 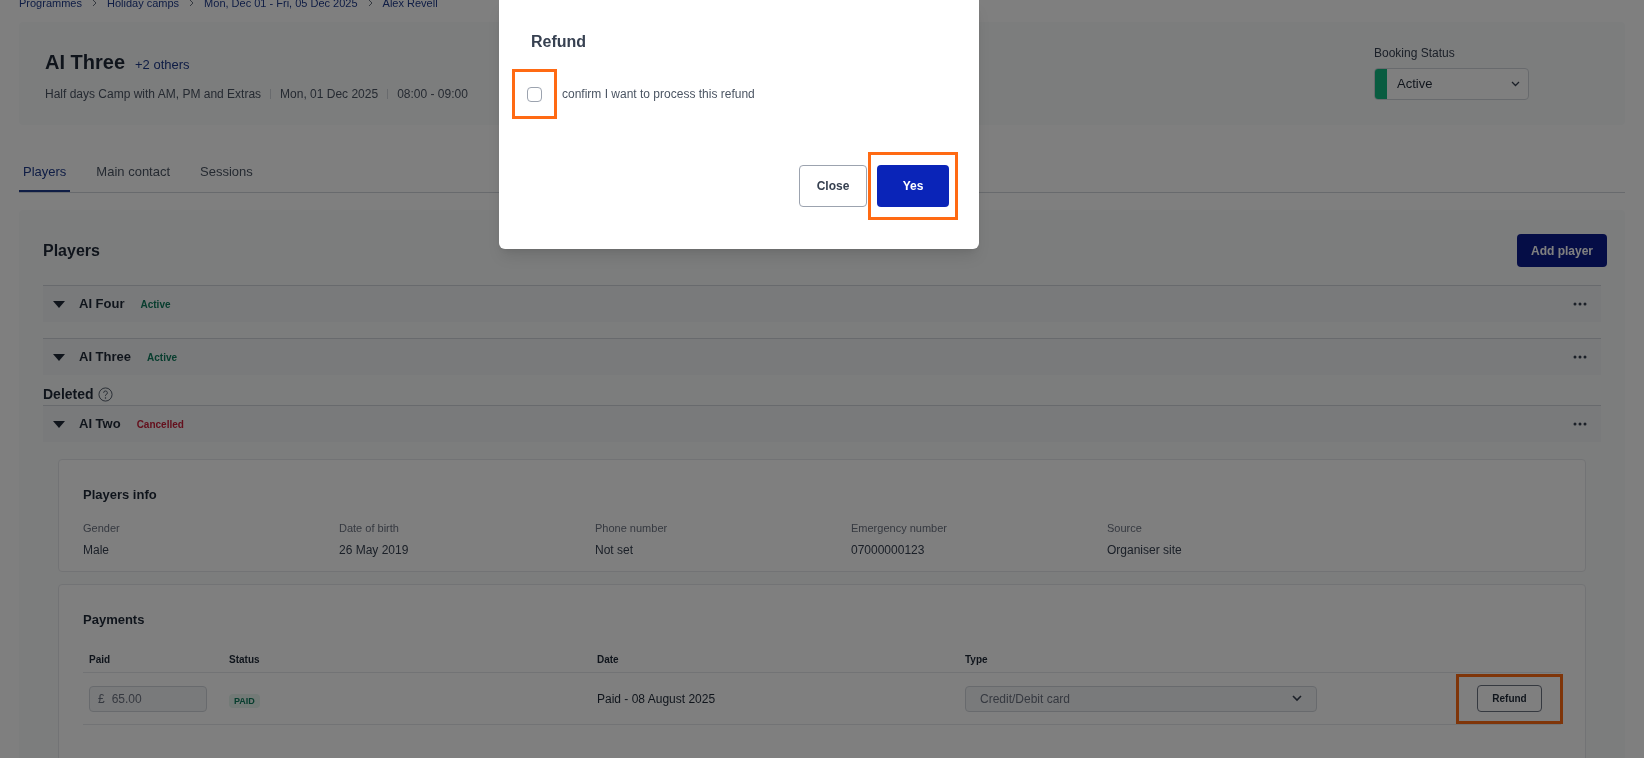 I want to click on breadcrumb-link: Programmes, so click(x=50, y=6).